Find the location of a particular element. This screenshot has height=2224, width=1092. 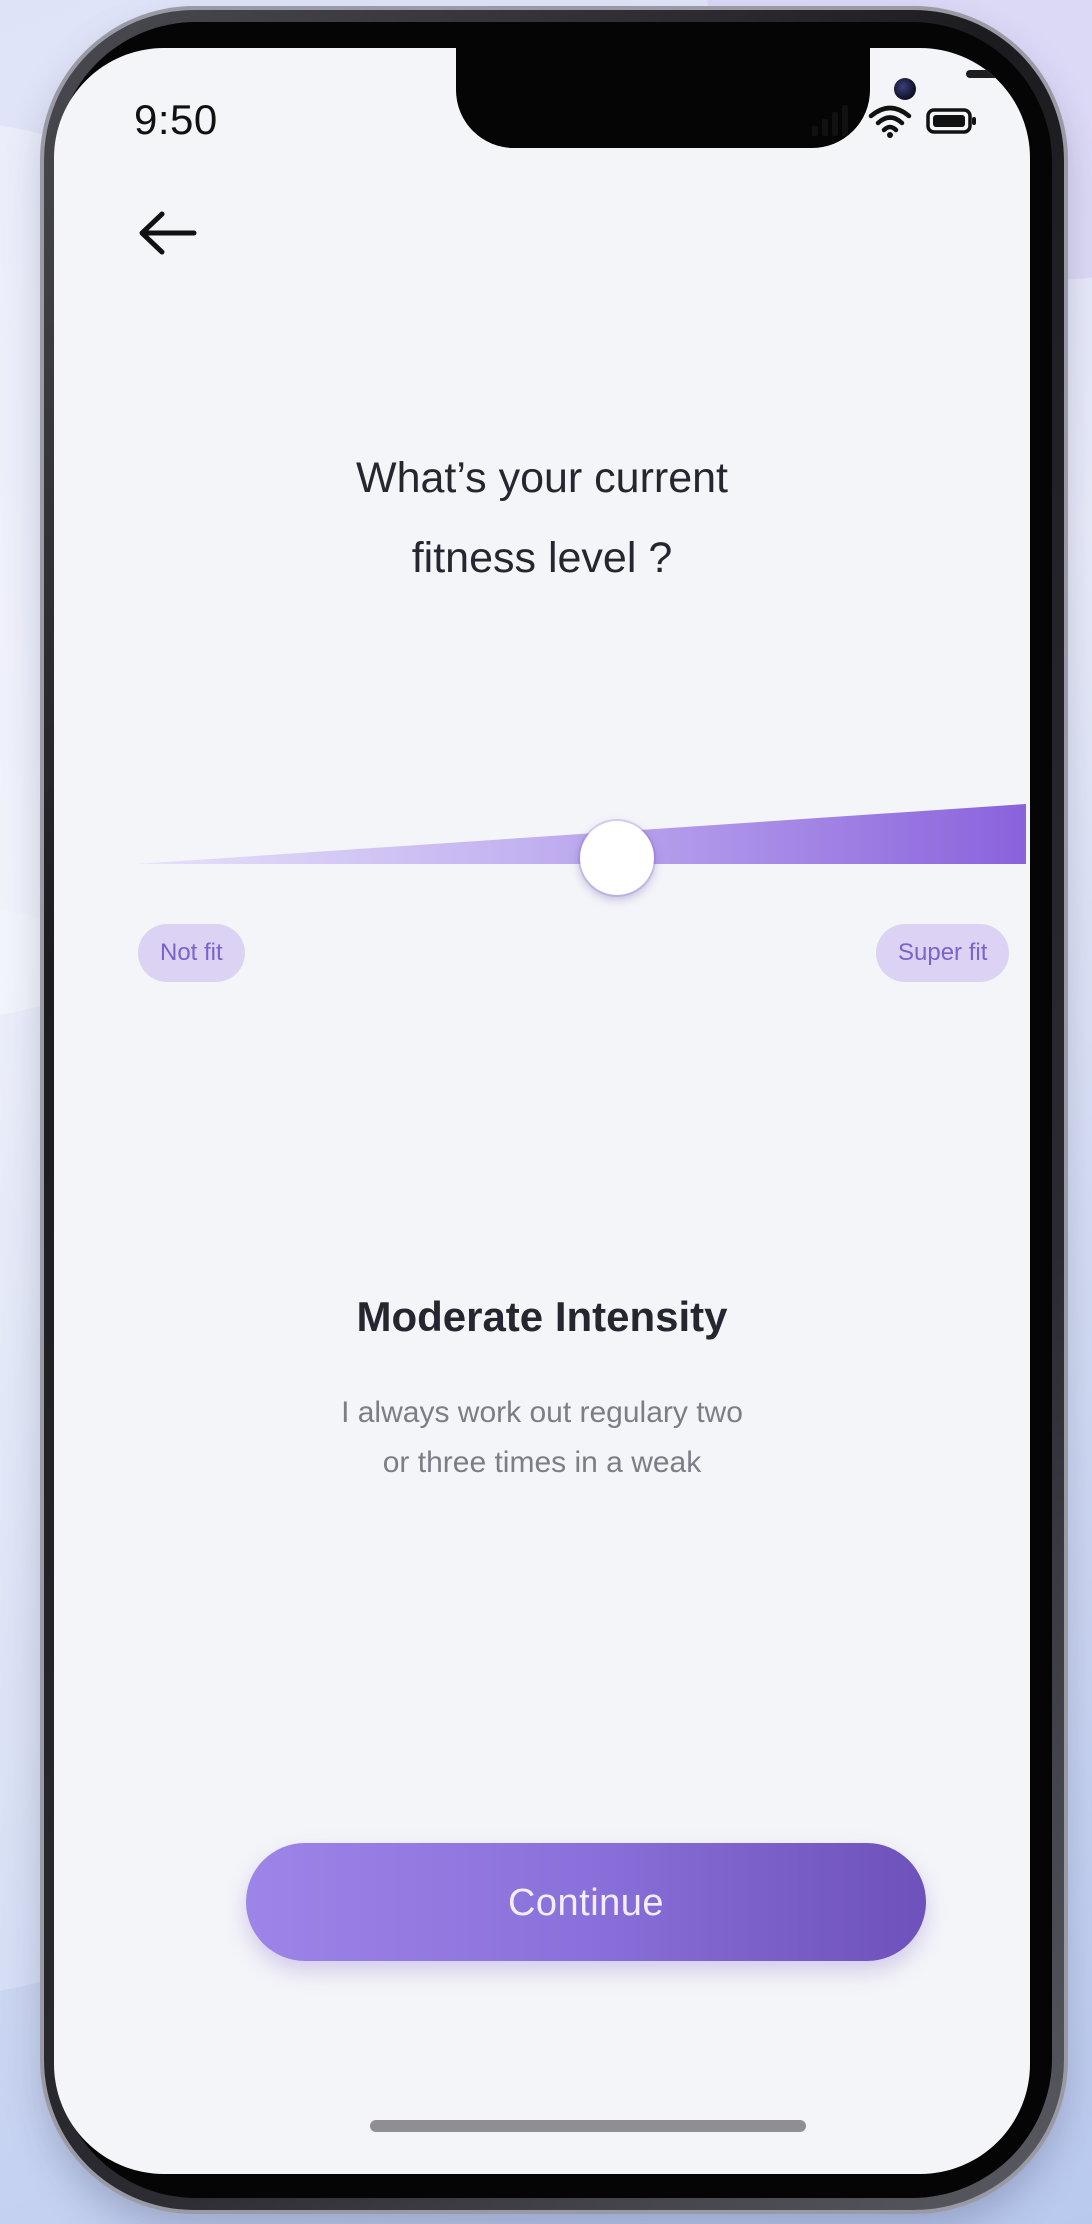

back-button is located at coordinates (167, 233).